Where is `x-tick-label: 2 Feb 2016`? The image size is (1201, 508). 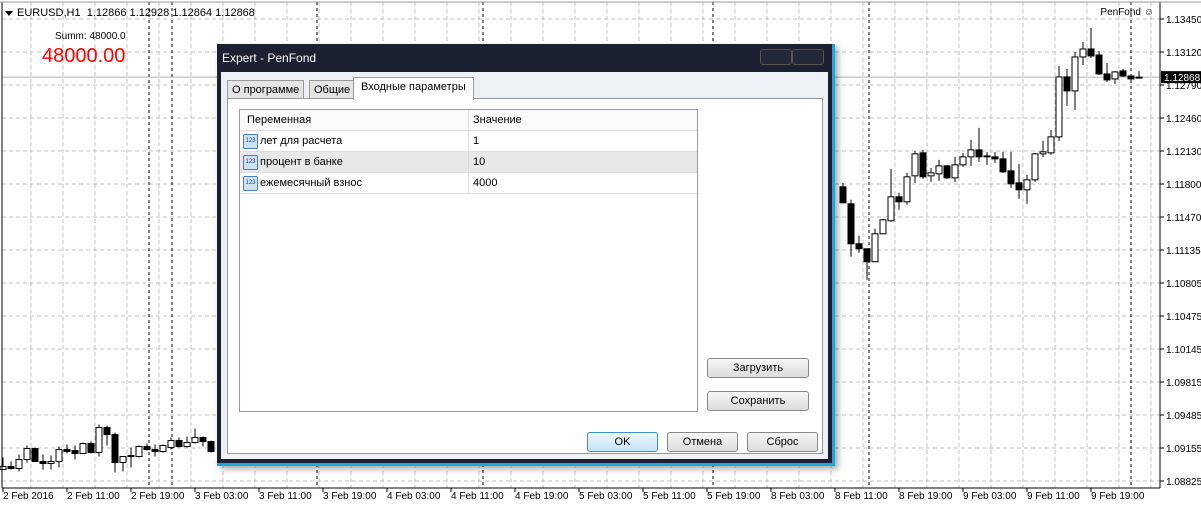 x-tick-label: 2 Feb 2016 is located at coordinates (28, 496).